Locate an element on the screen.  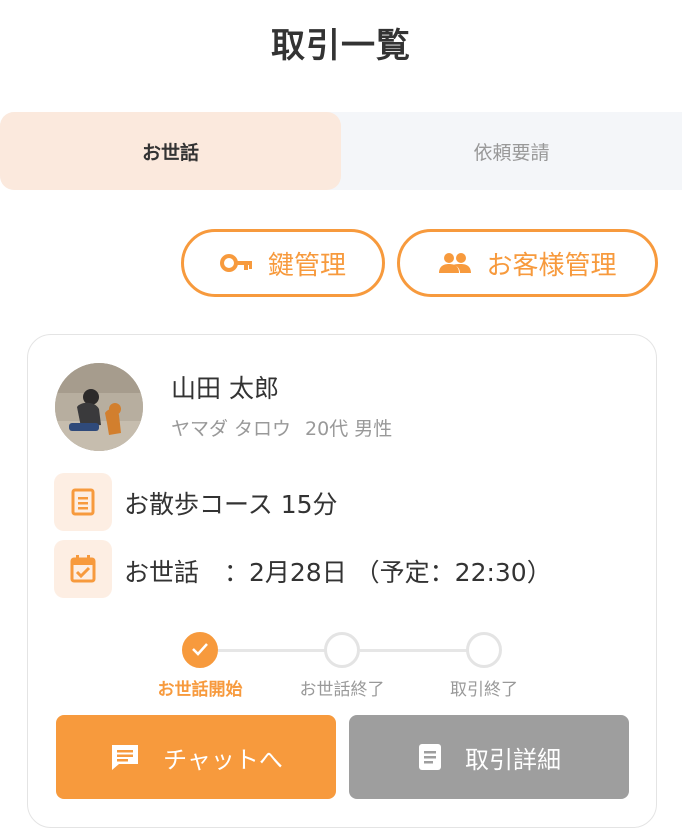
trade-detail-button-label: 取引詳細 is located at coordinates (513, 759).